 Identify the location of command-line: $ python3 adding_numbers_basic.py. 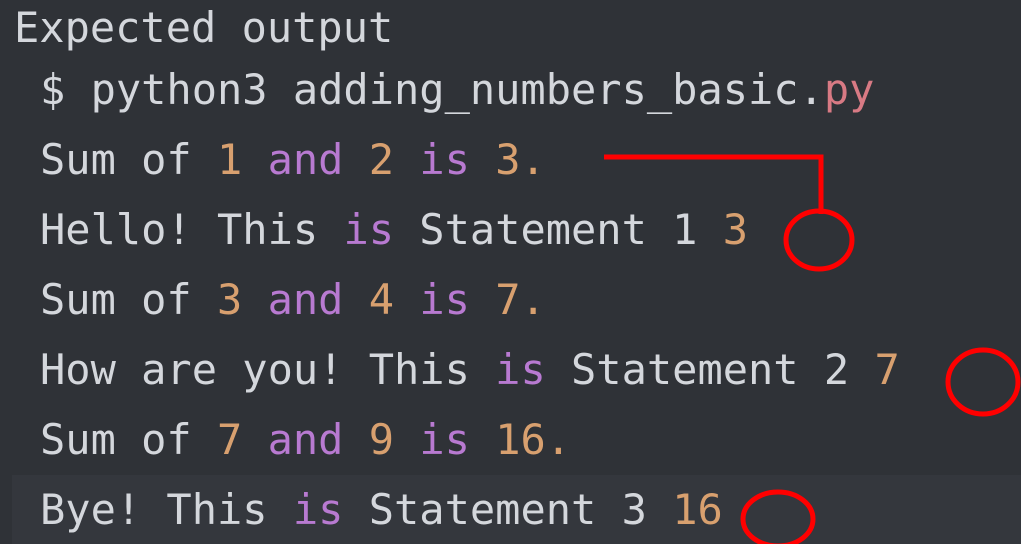
(457, 90).